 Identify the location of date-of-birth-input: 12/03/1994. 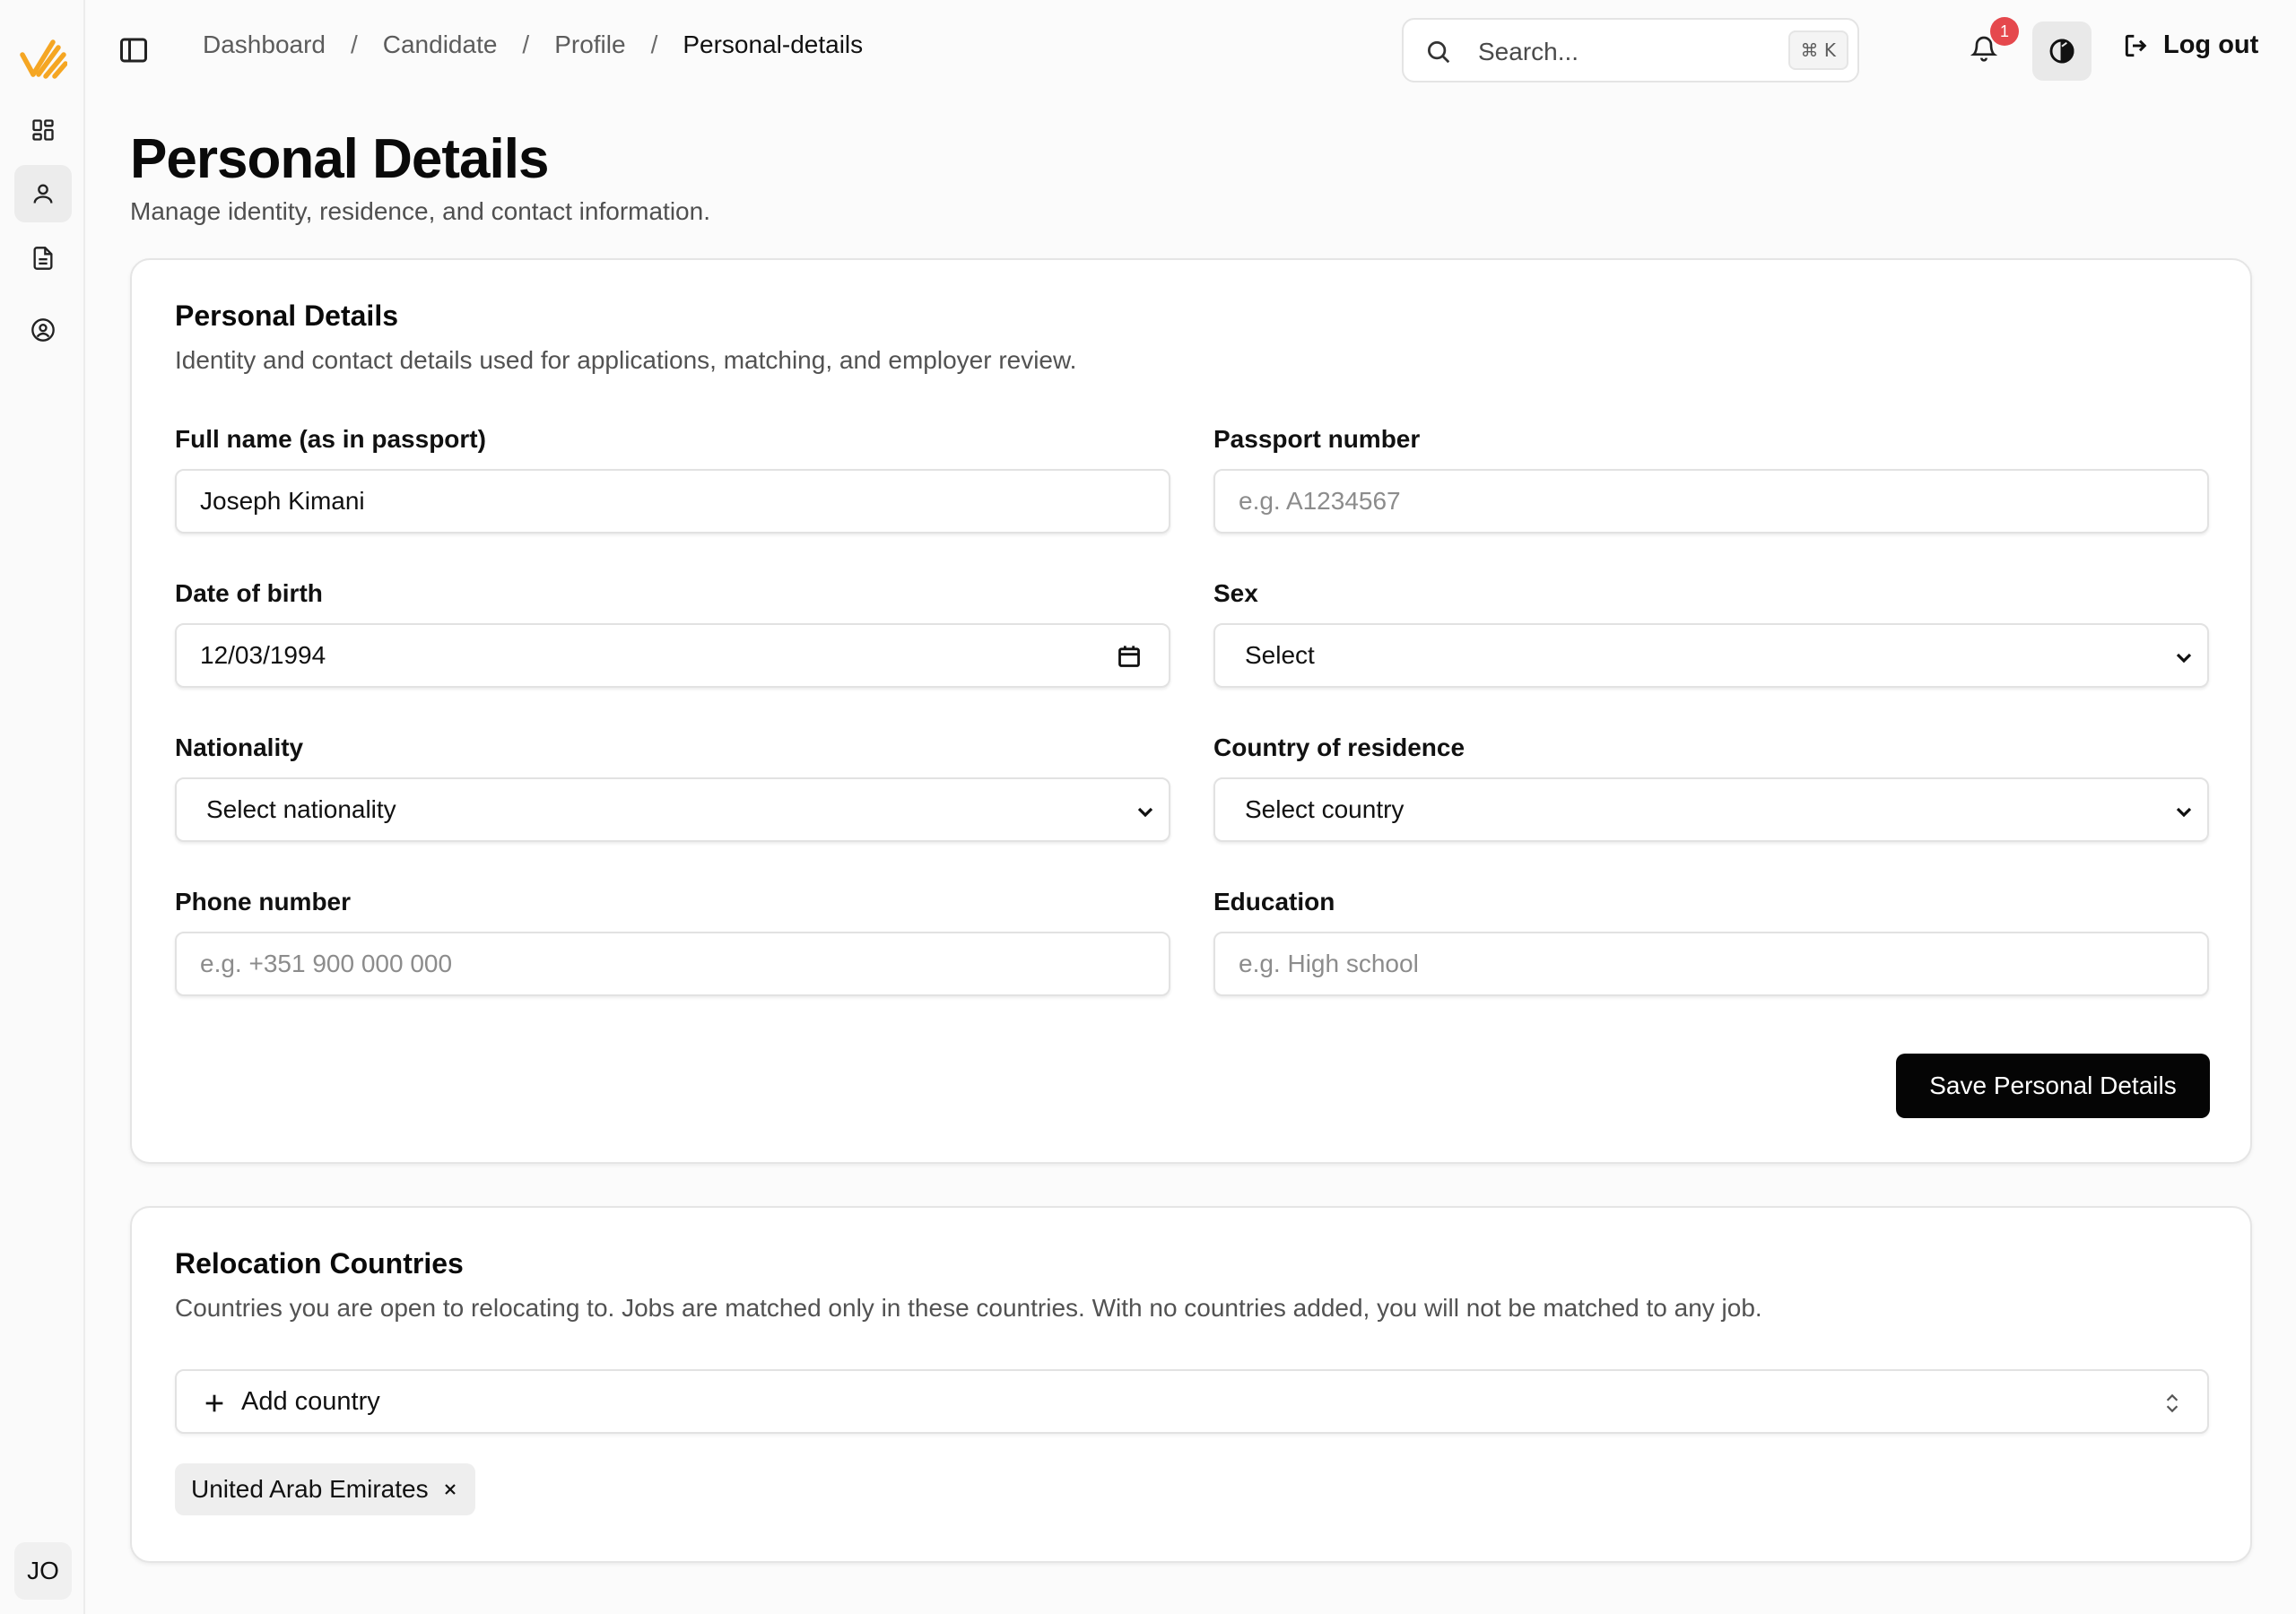
(672, 655).